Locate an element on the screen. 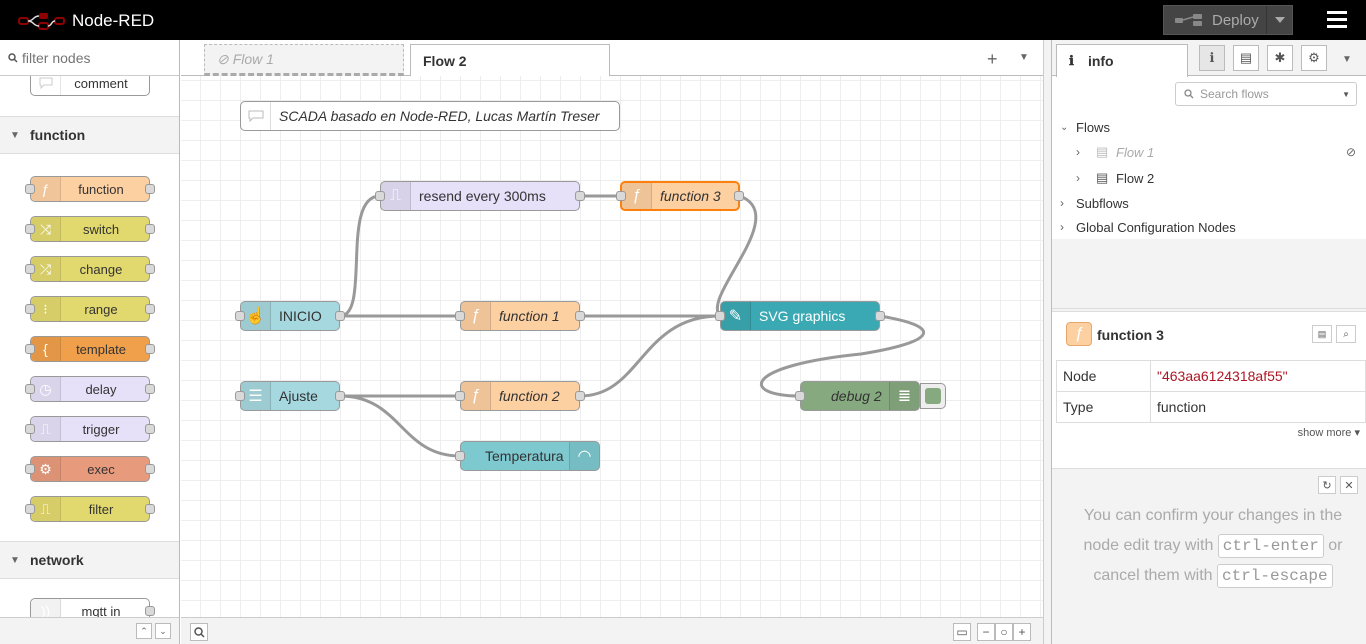 The image size is (1366, 644). palette-node-change: ⤮ change is located at coordinates (90, 269).